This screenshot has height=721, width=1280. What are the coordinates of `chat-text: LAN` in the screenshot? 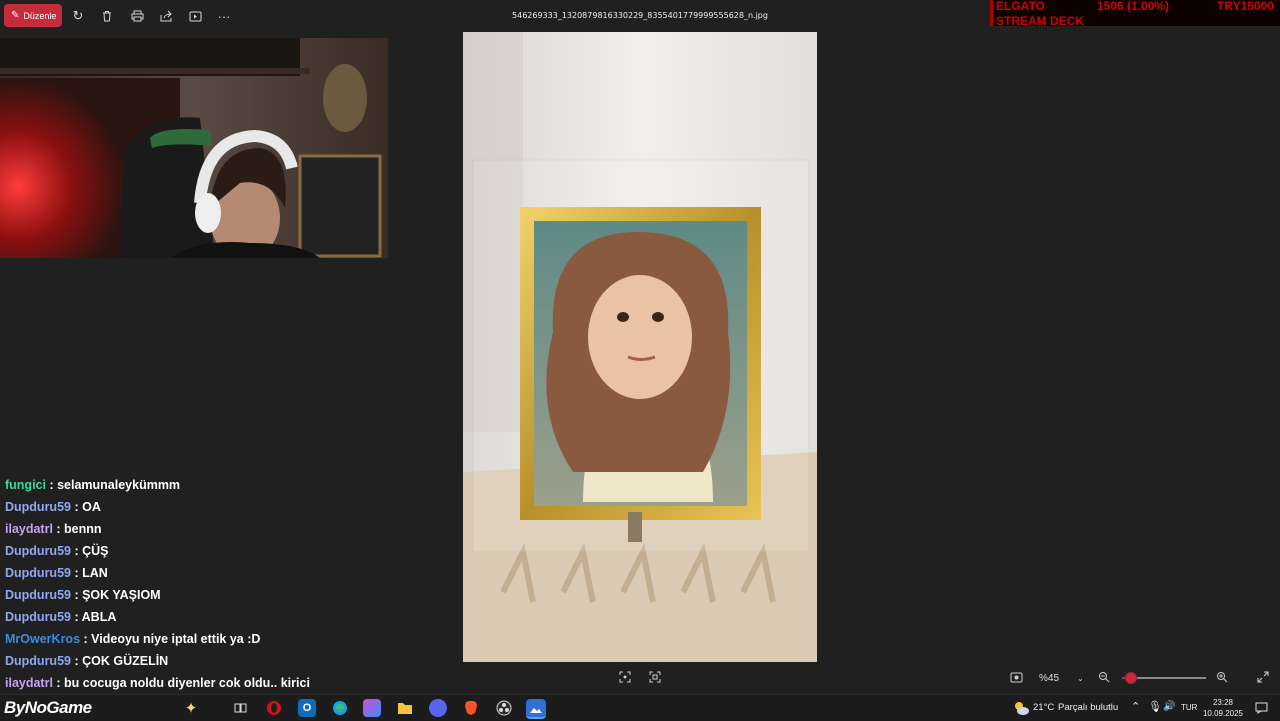 It's located at (95, 573).